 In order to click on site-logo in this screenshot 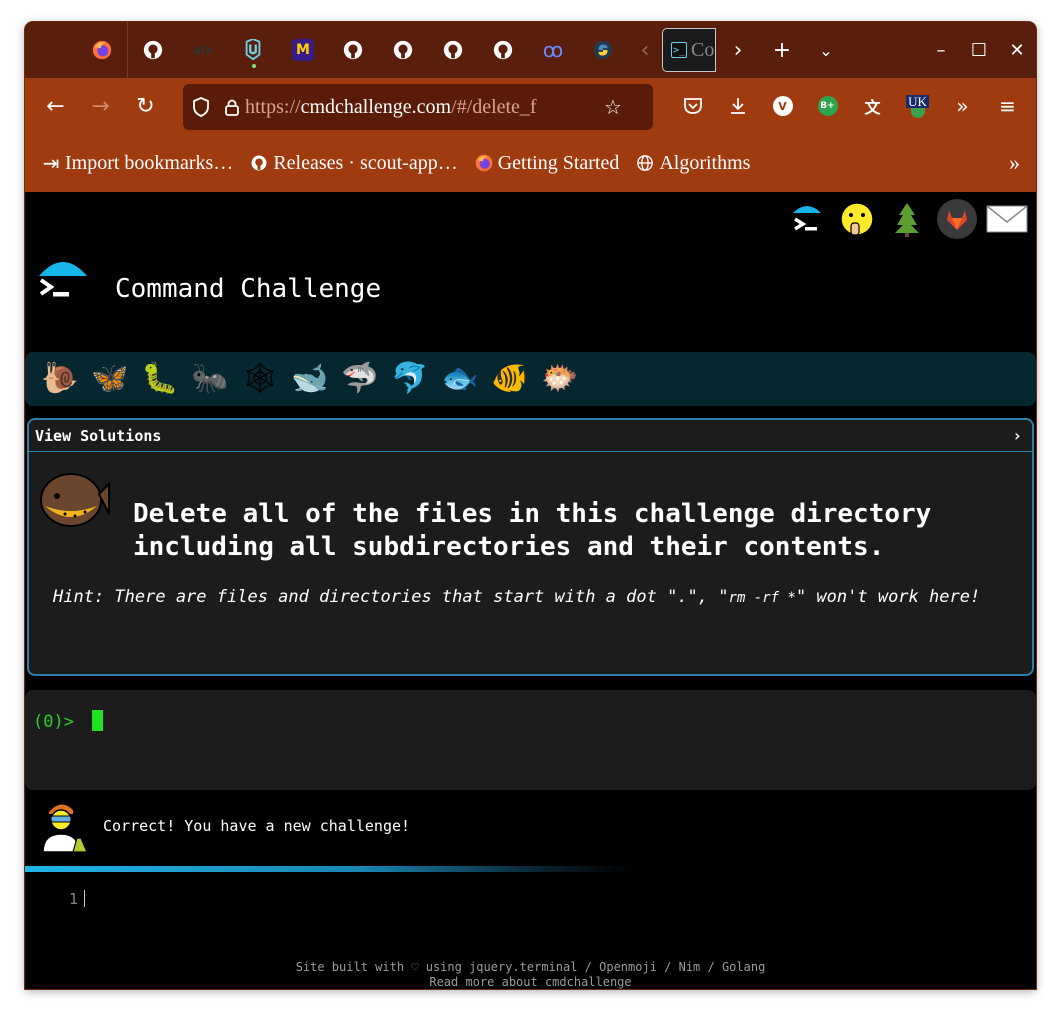, I will do `click(63, 279)`.